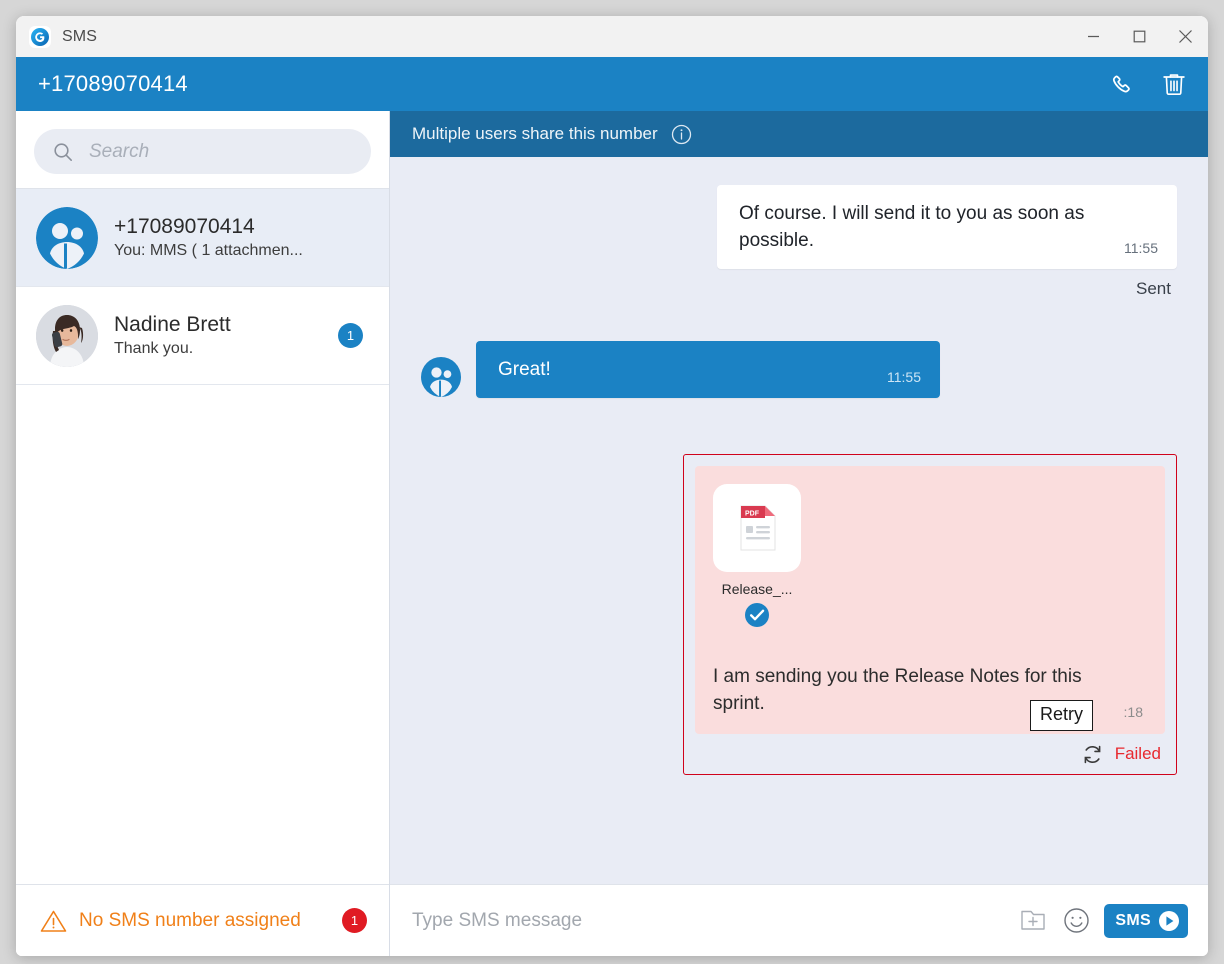 The height and width of the screenshot is (964, 1224). Describe the element at coordinates (113, 83) in the screenshot. I see `header-phone-number: +17089070414` at that location.